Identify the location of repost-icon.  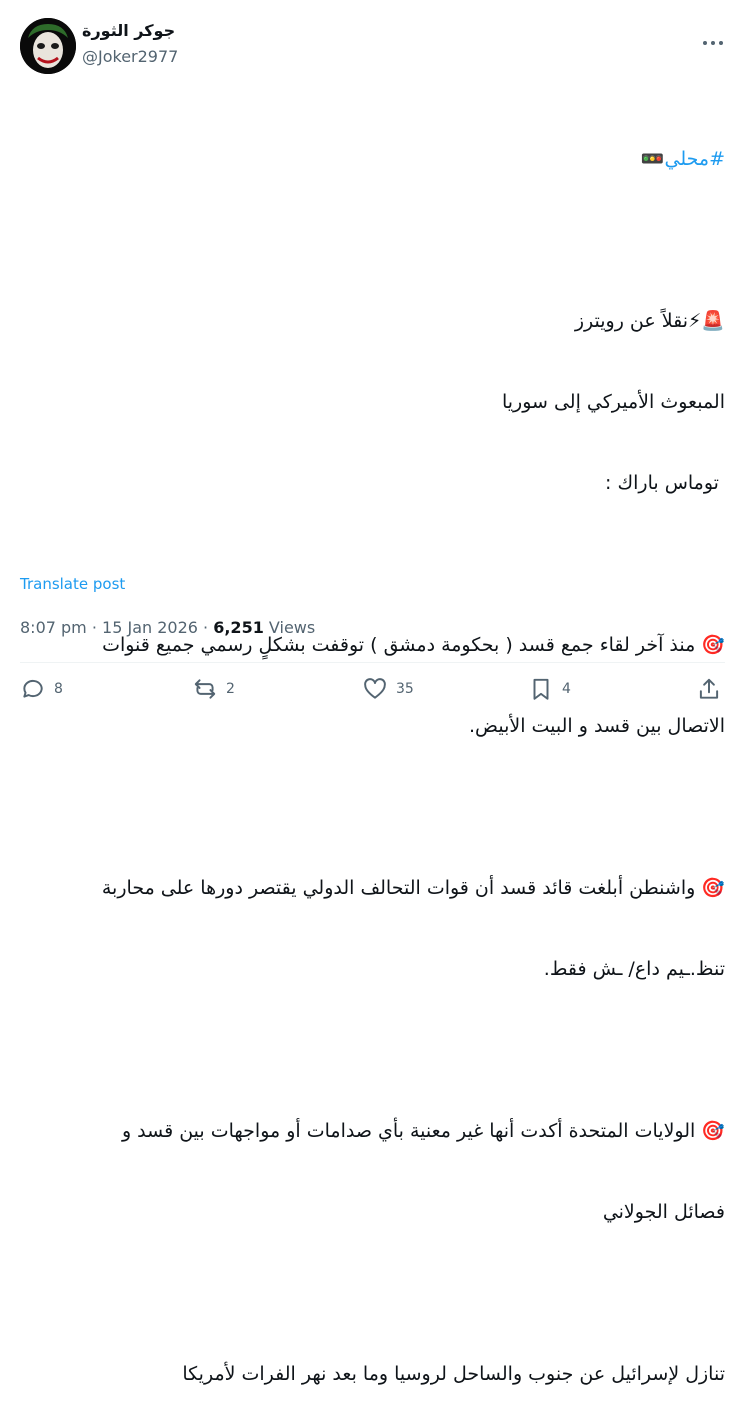
(205, 689).